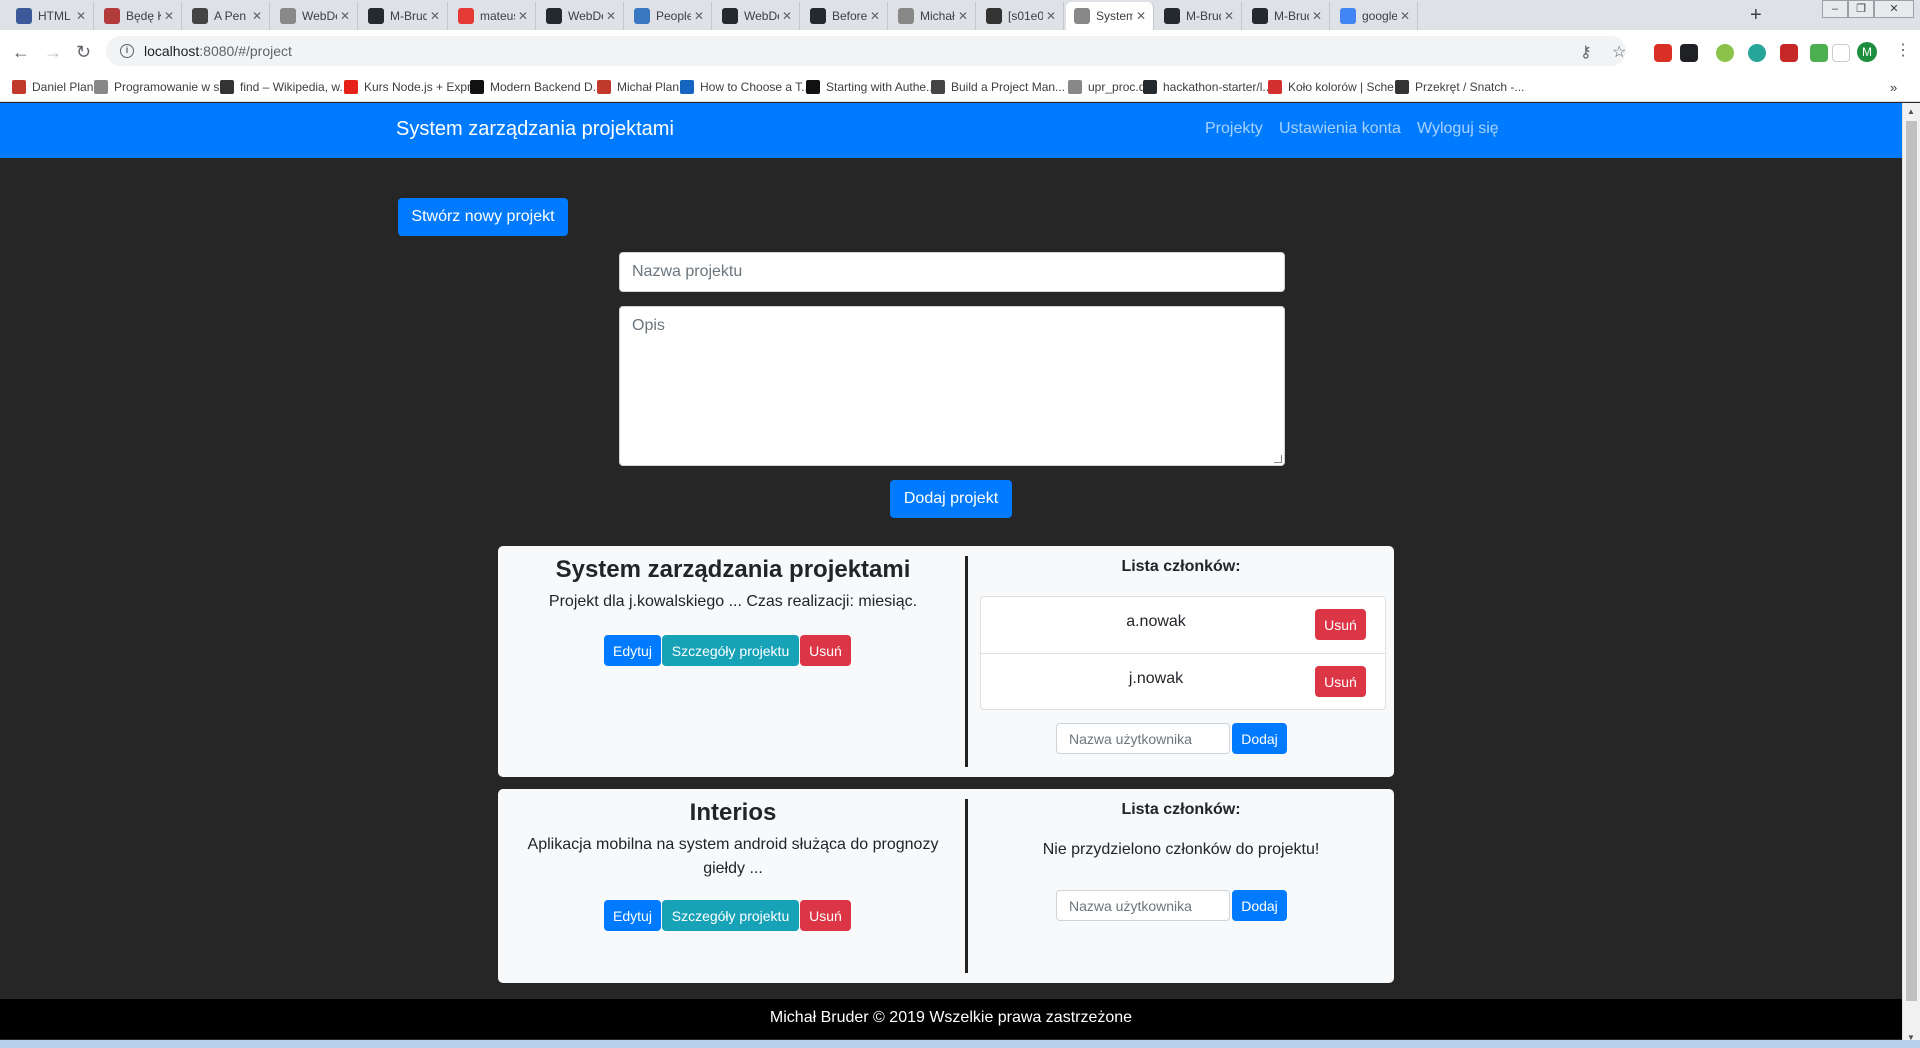 This screenshot has width=1920, height=1048. Describe the element at coordinates (1861, 9) in the screenshot. I see `maximize-button: ❐` at that location.